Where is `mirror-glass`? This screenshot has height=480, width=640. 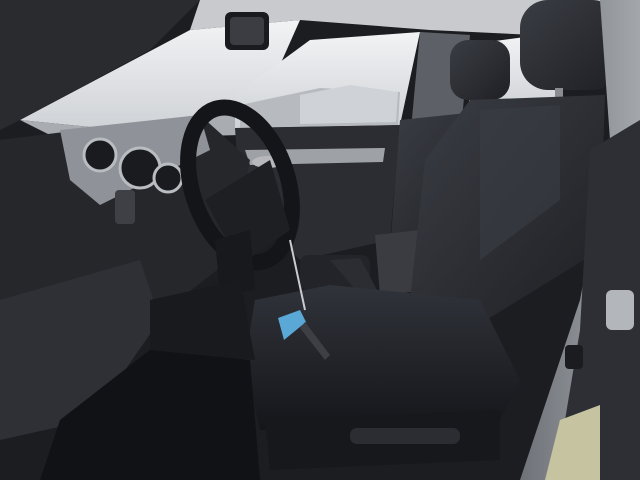
mirror-glass is located at coordinates (247, 31).